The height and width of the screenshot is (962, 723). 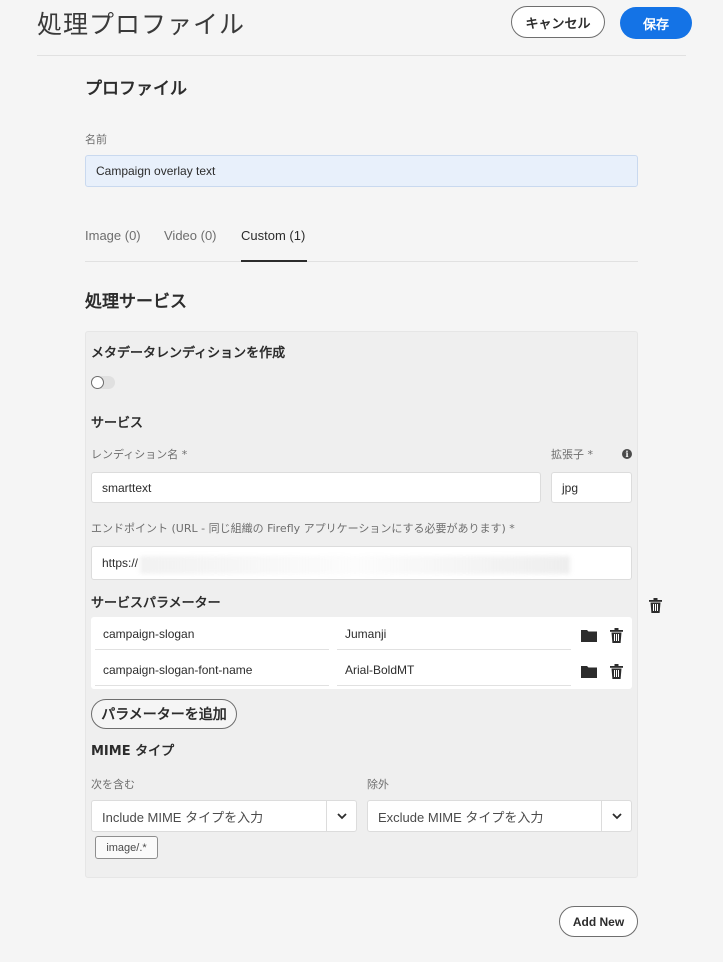 I want to click on param-value-input: Arial-BoldMT, so click(x=454, y=670).